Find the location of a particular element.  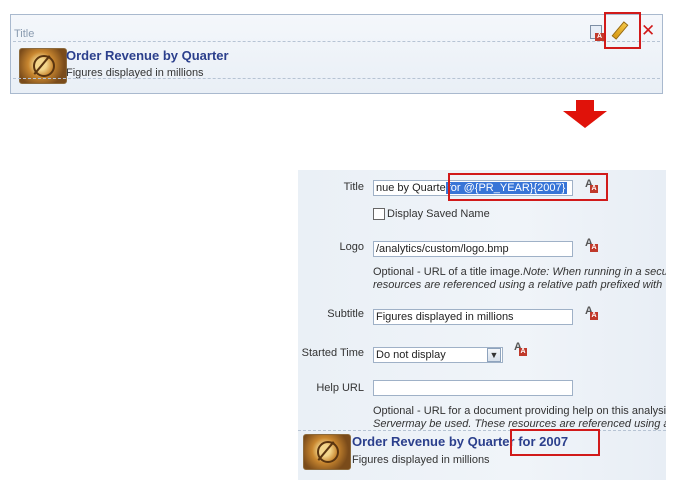

chevron-down-icon: ▼ is located at coordinates (494, 355).